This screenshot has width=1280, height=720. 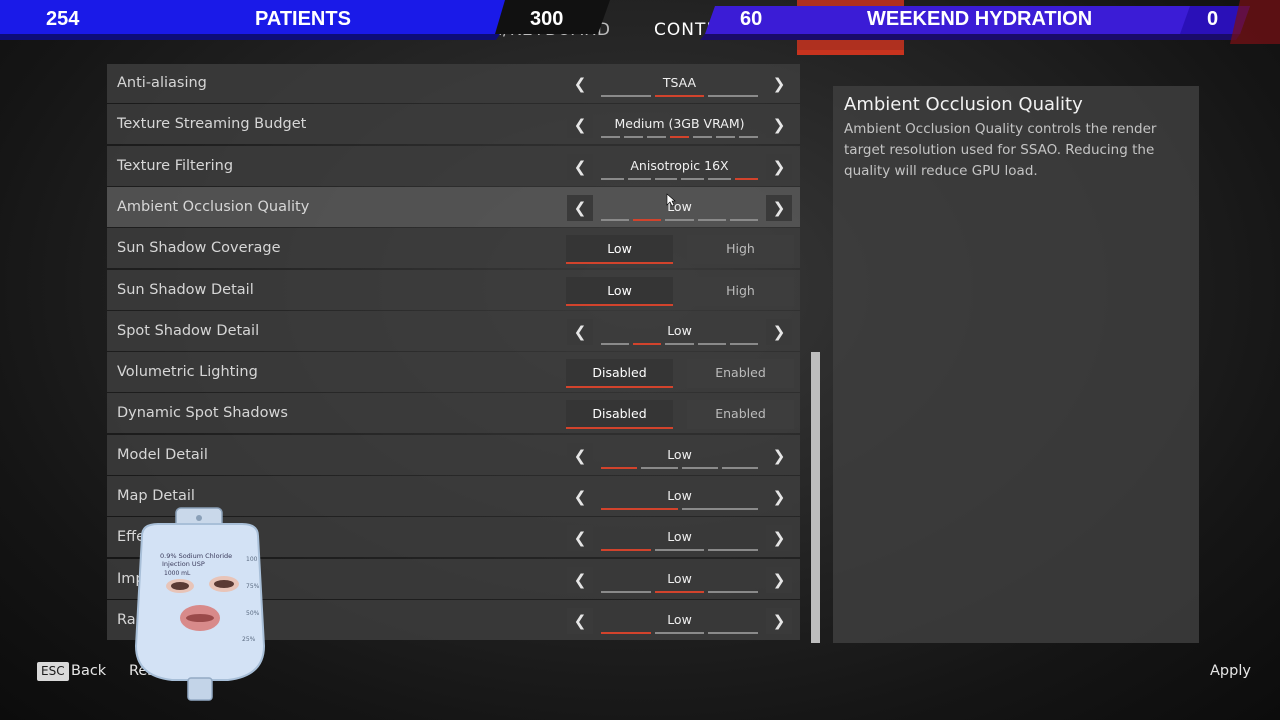 I want to click on iv-bag-label-2: Injection USP, so click(x=183, y=564).